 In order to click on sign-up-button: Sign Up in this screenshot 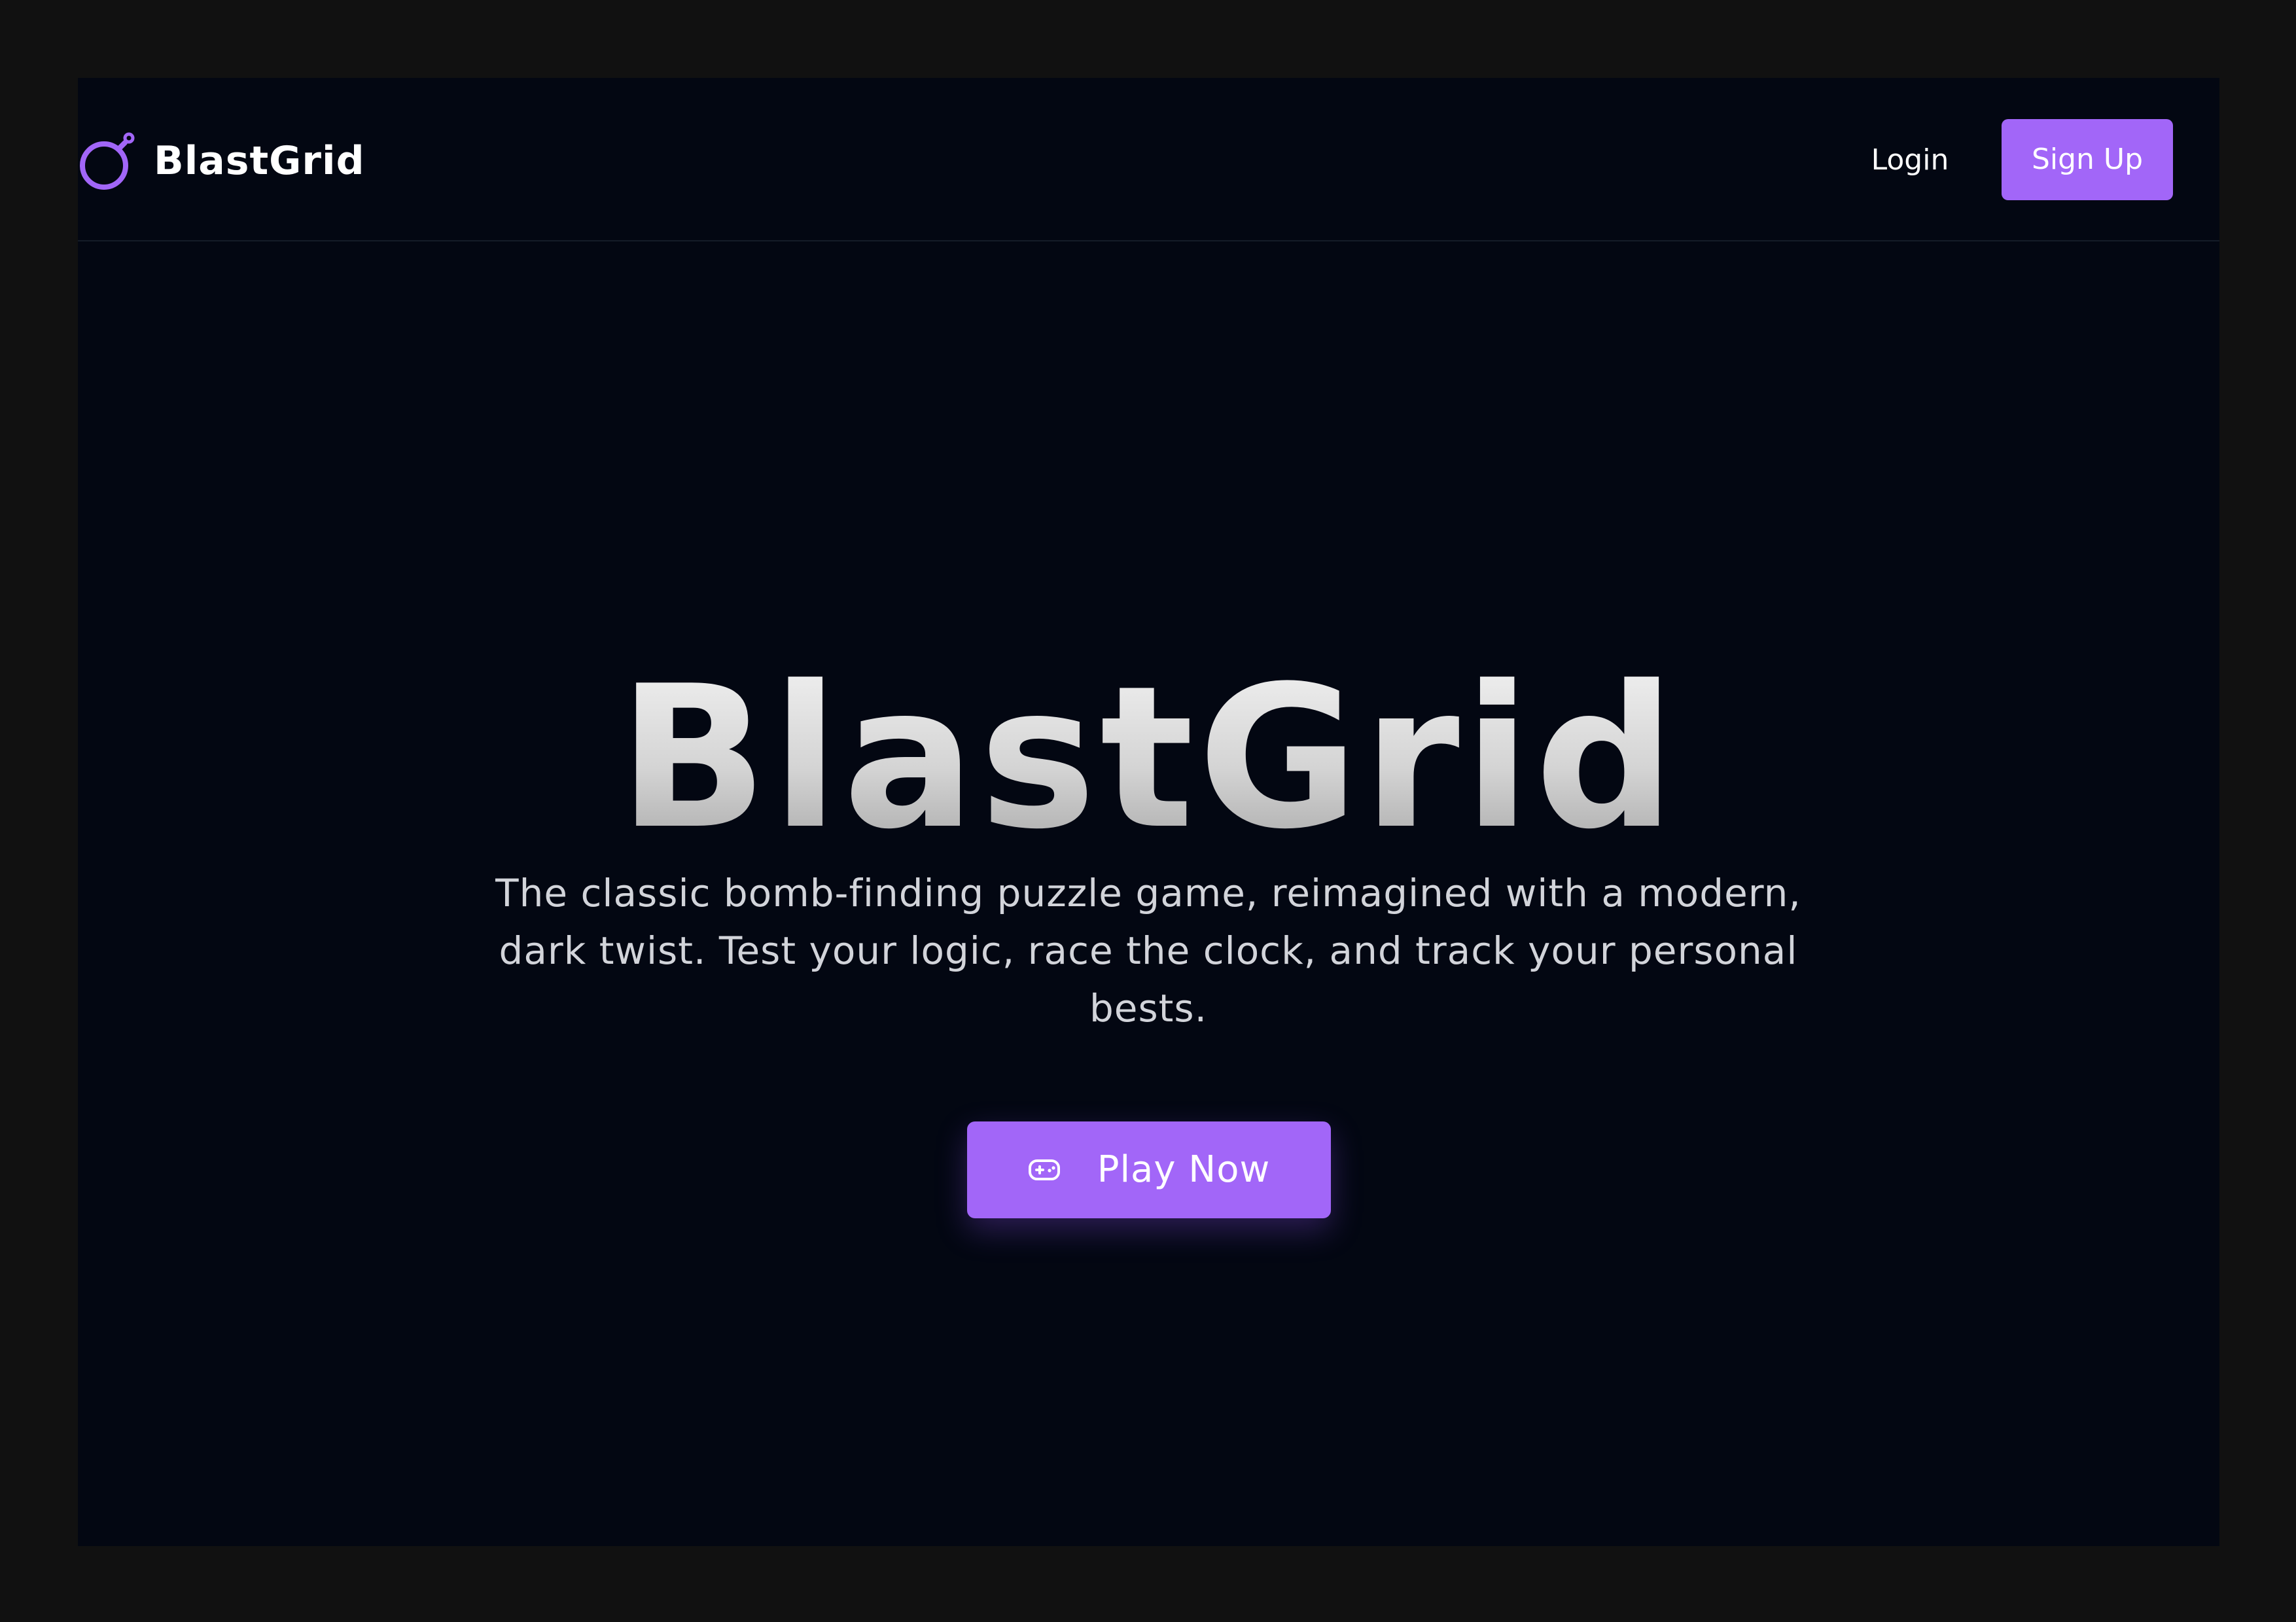, I will do `click(2088, 159)`.